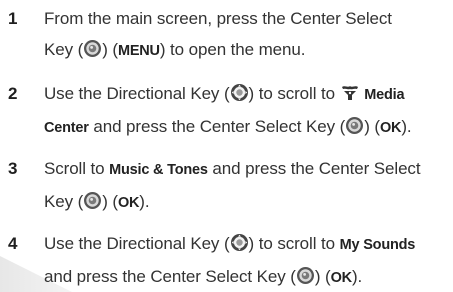  I want to click on step-number: 3, so click(13, 168).